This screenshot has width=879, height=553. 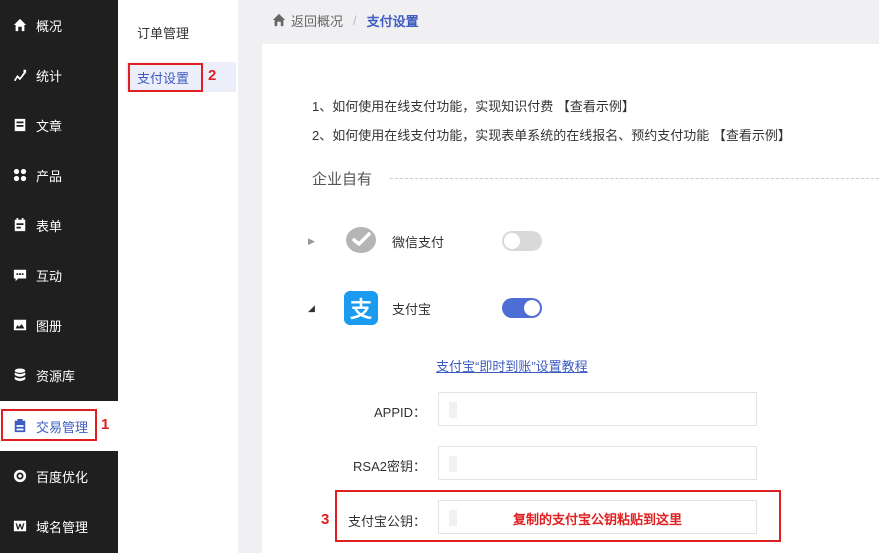 What do you see at coordinates (20, 526) in the screenshot?
I see `w-icon` at bounding box center [20, 526].